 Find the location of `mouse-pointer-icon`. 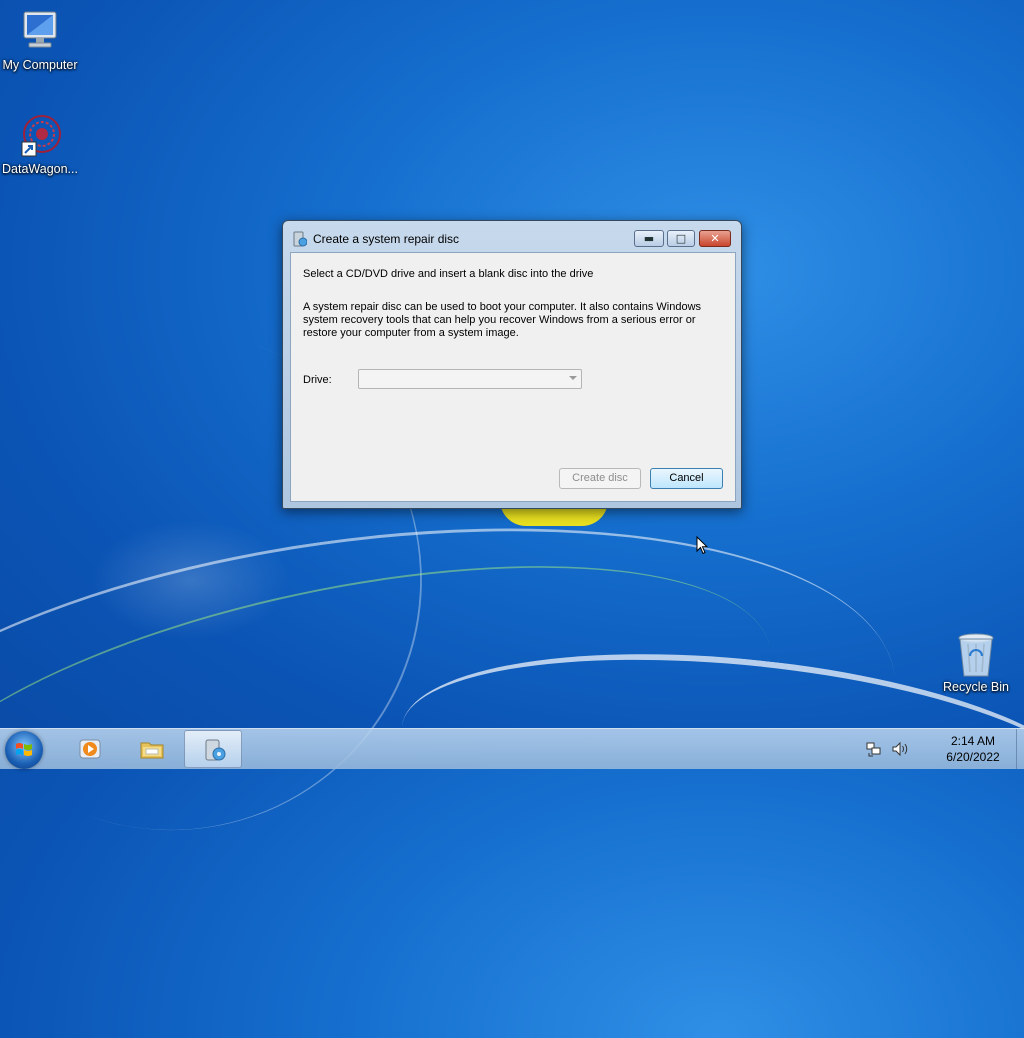

mouse-pointer-icon is located at coordinates (702, 545).